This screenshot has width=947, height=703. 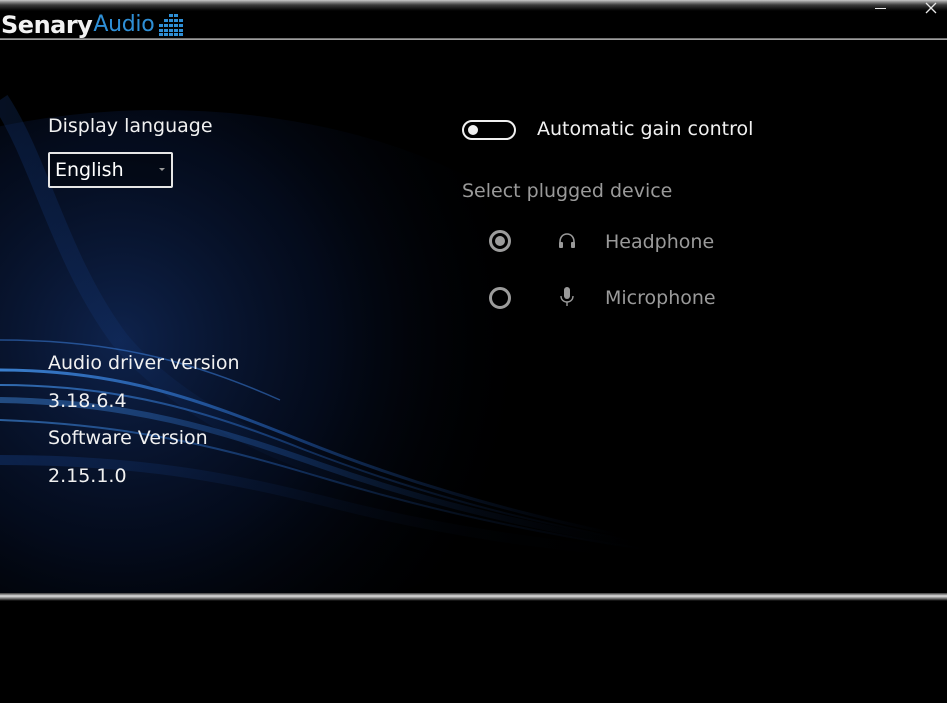 I want to click on close-button, so click(x=932, y=8).